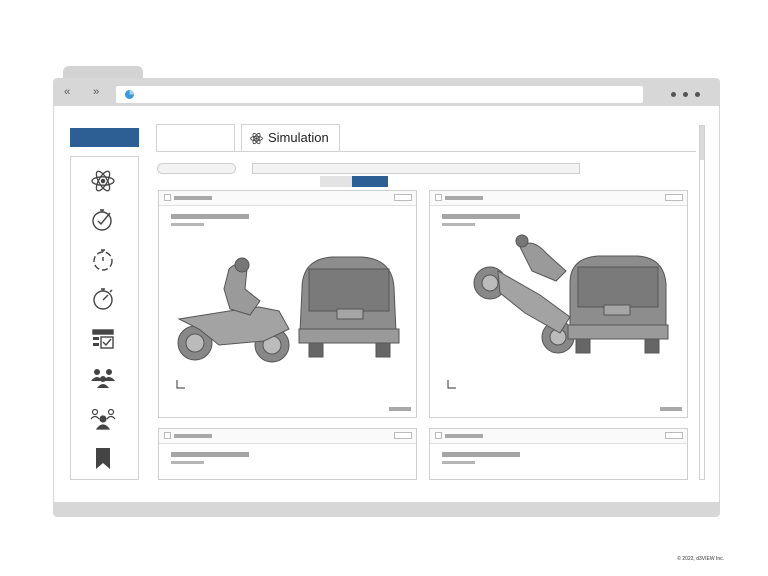 This screenshot has height=576, width=768. Describe the element at coordinates (103, 299) in the screenshot. I see `stopwatch-icon` at that location.